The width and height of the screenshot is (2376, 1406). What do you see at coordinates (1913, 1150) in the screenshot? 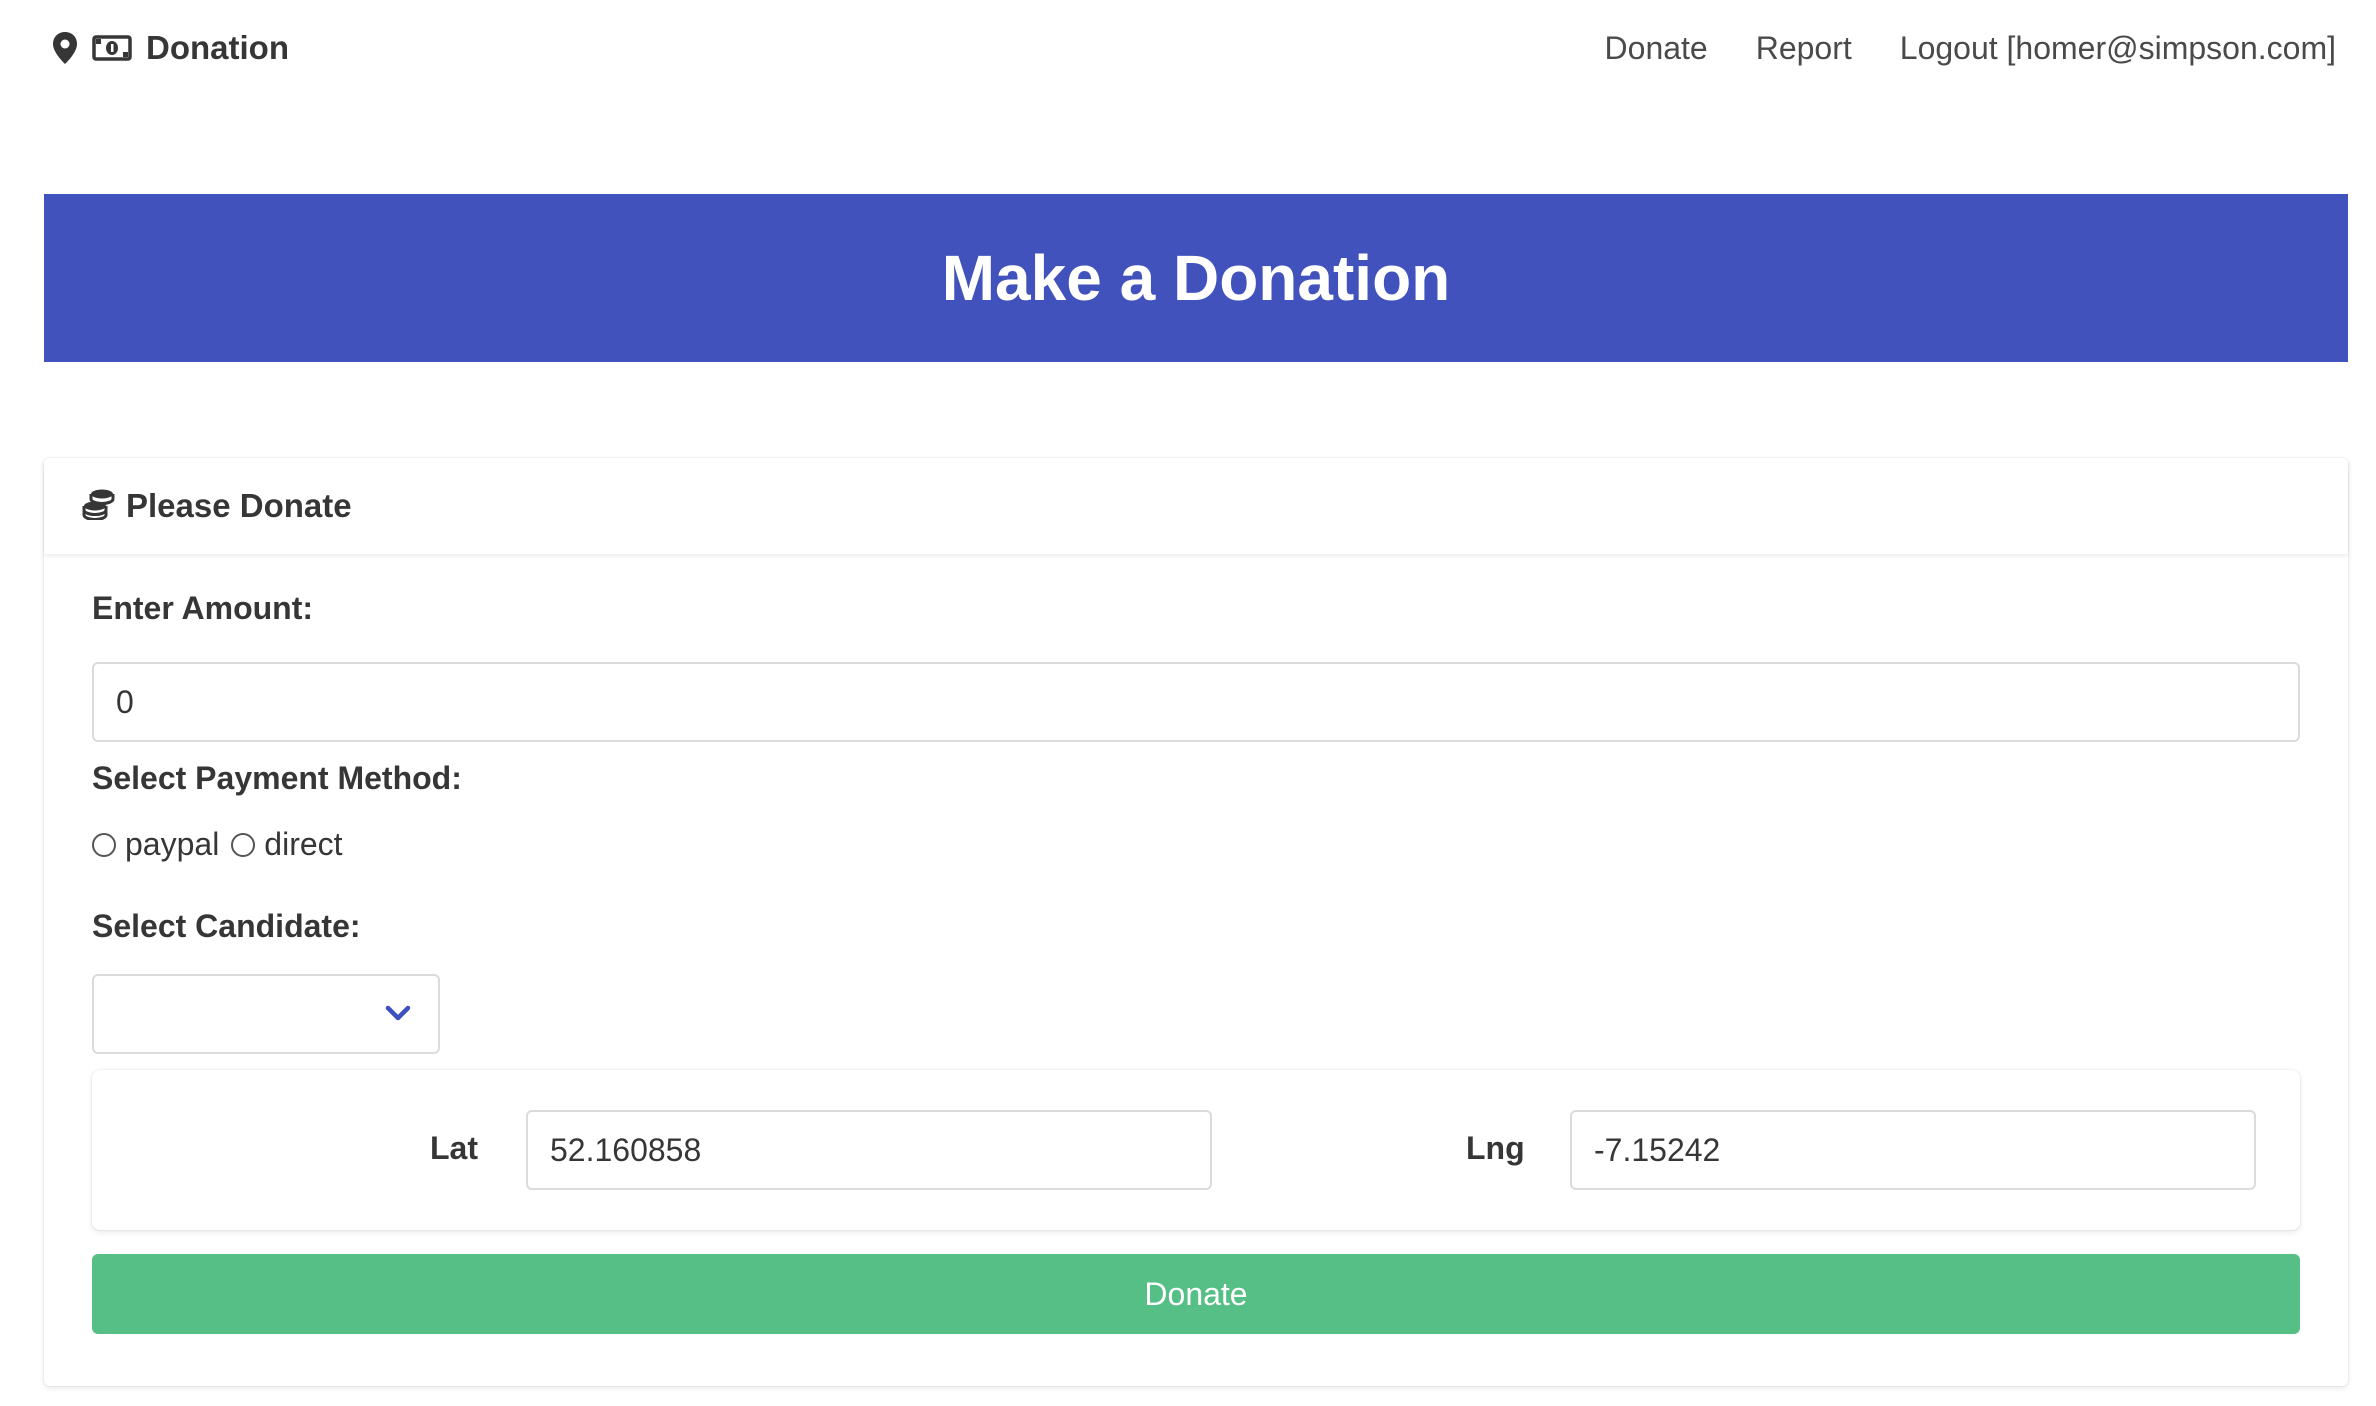
I see `lng-input: -7.15242` at bounding box center [1913, 1150].